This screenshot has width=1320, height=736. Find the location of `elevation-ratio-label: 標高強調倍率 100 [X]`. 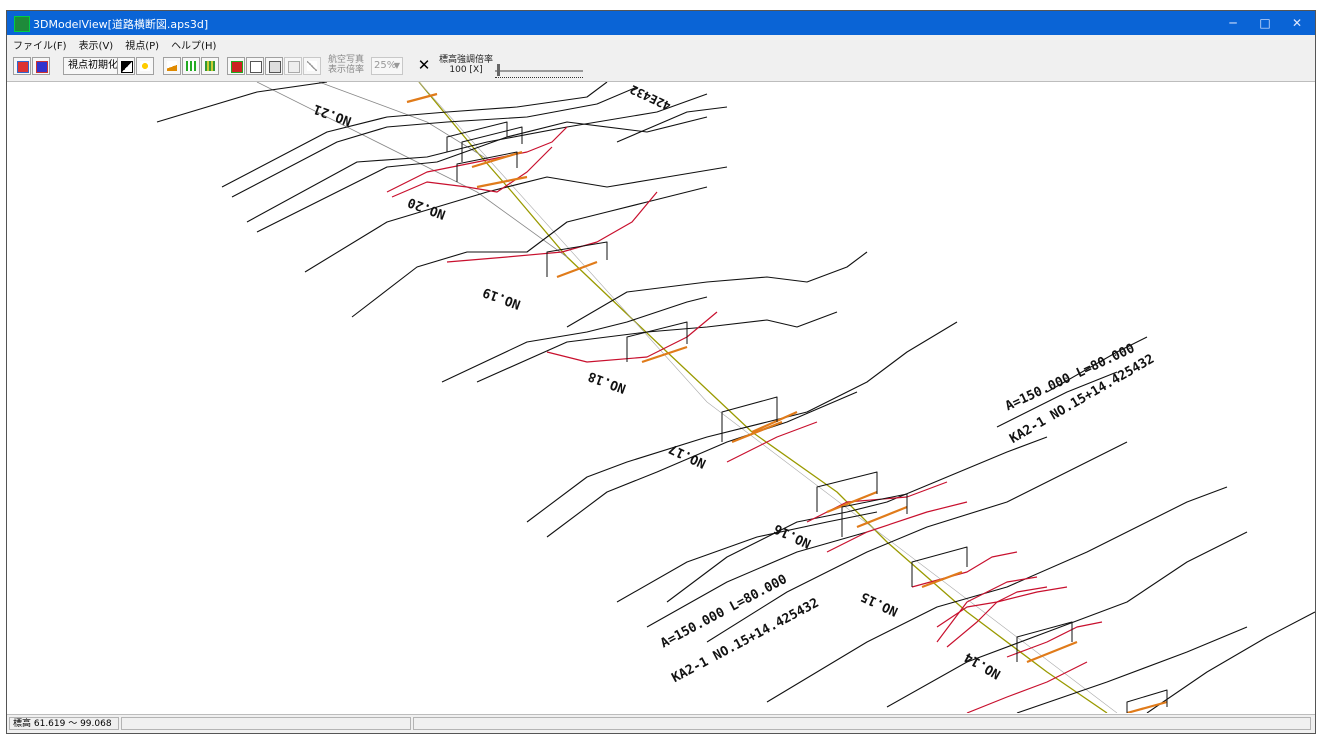

elevation-ratio-label: 標高強調倍率 100 [X] is located at coordinates (466, 65).